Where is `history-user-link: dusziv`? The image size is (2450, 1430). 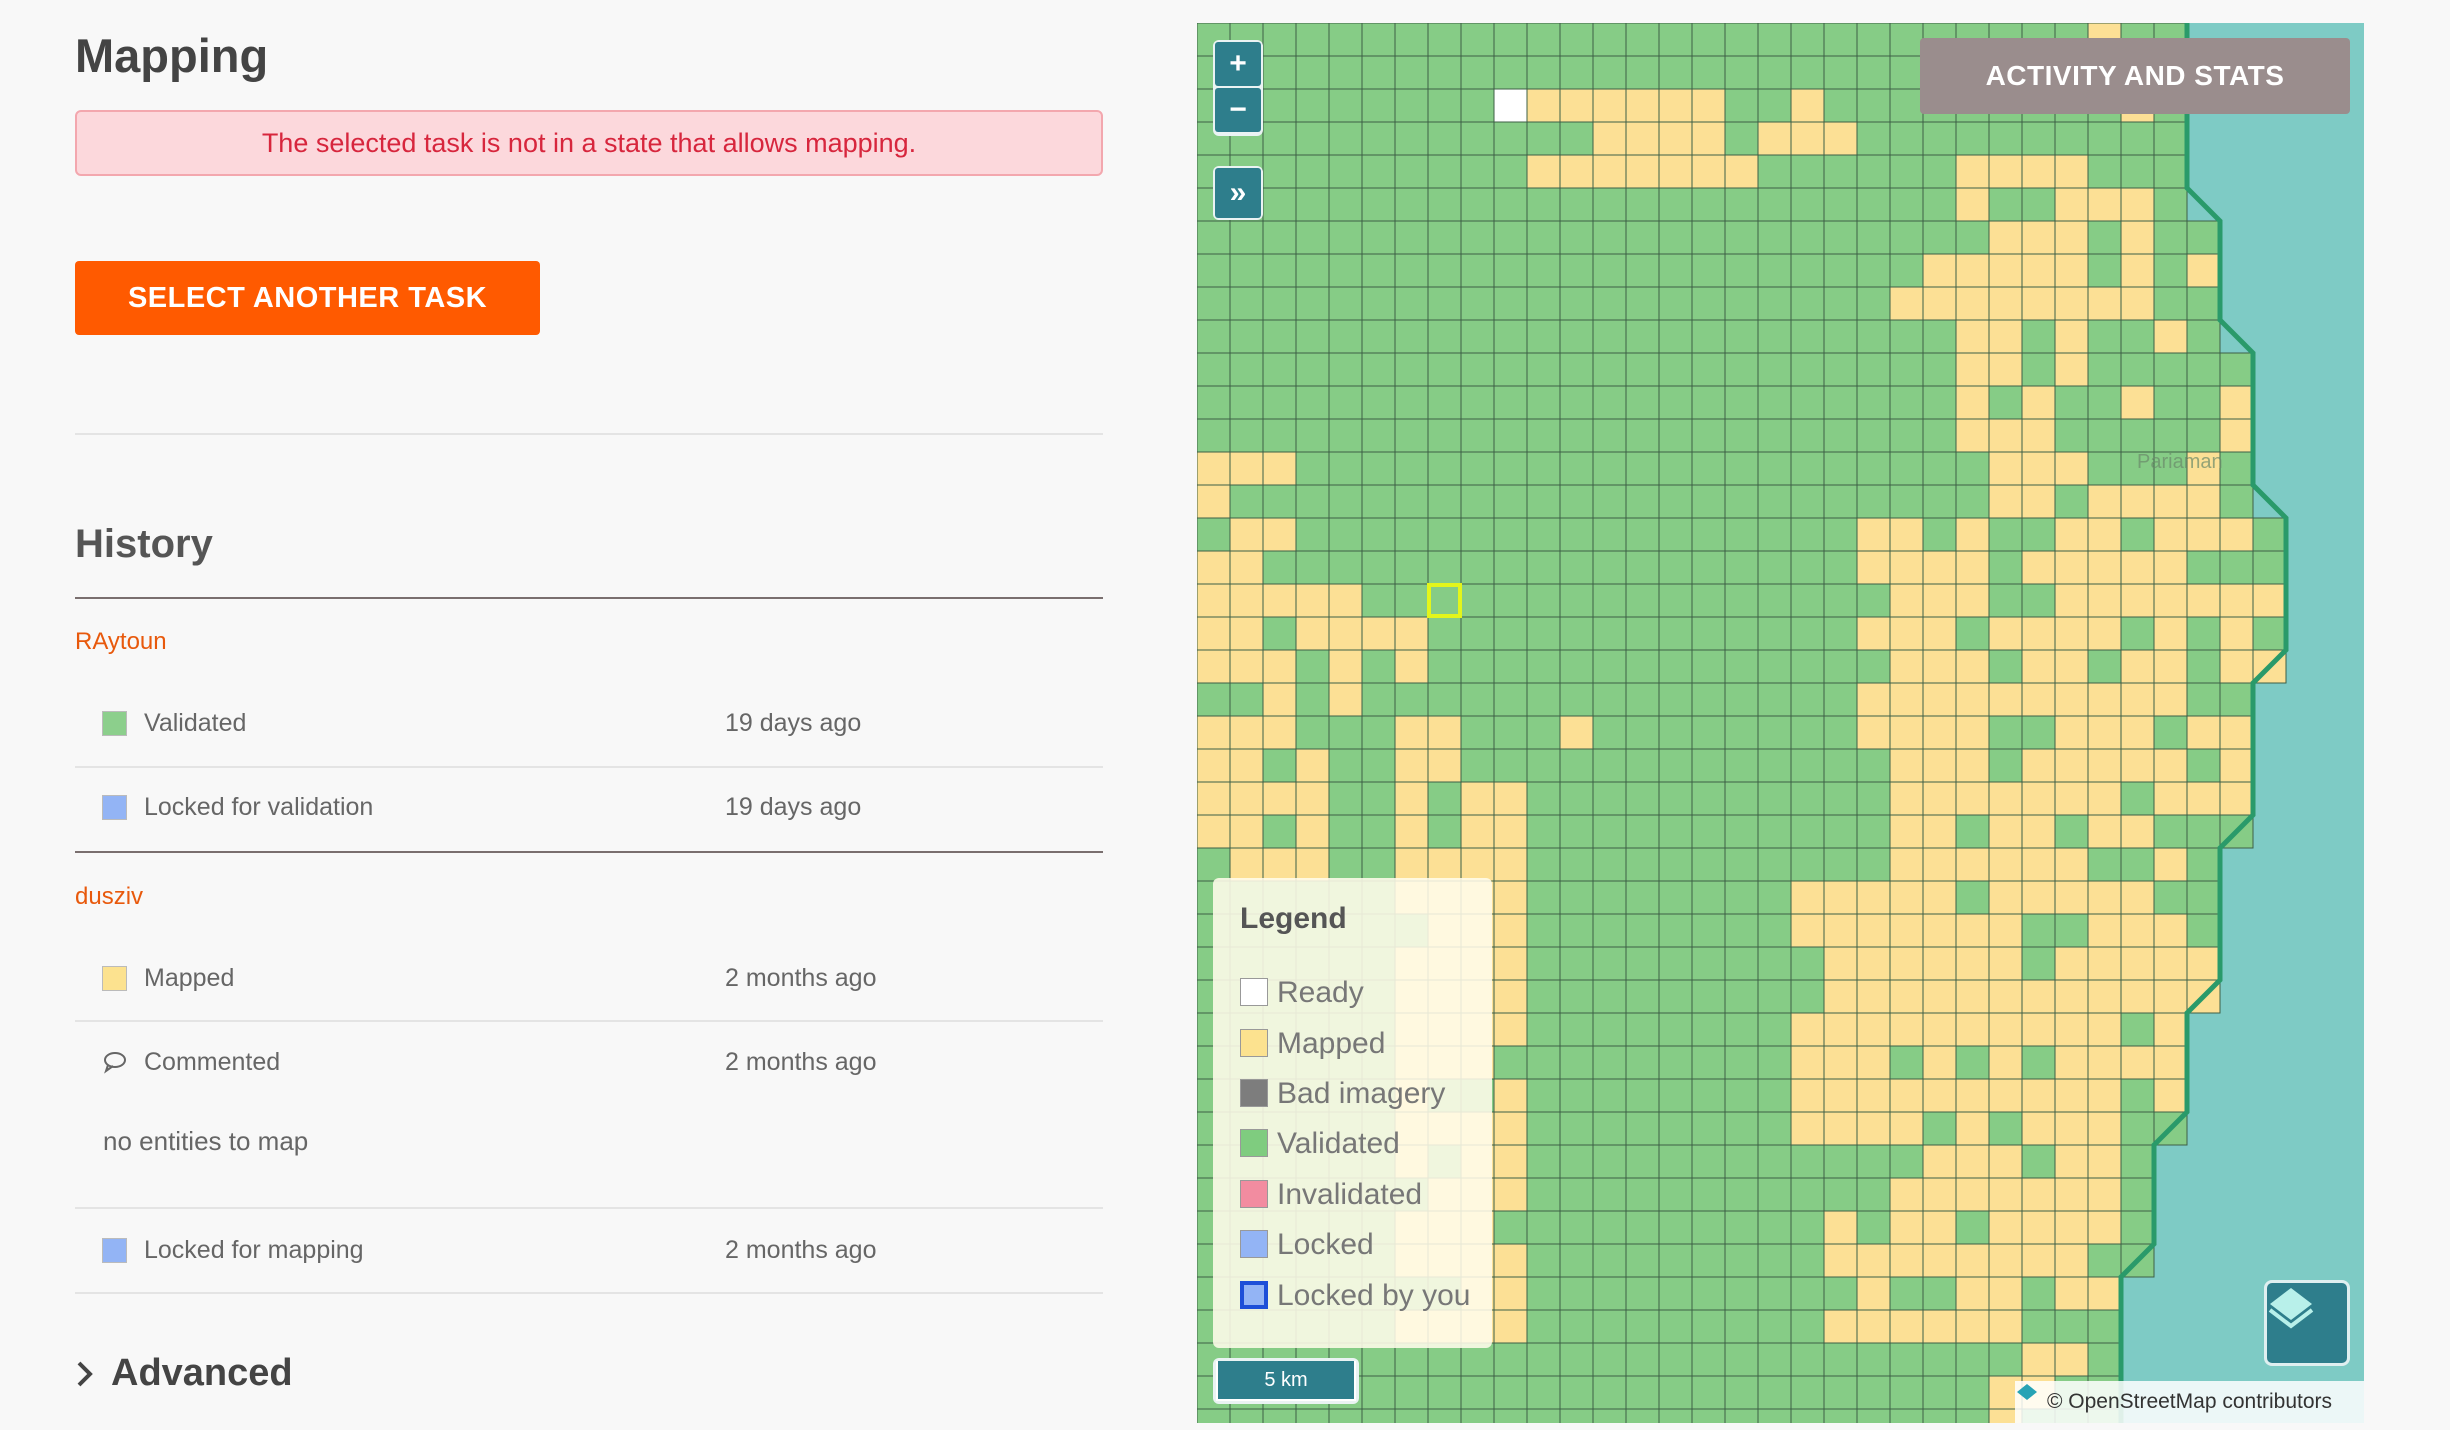 history-user-link: dusziv is located at coordinates (109, 897).